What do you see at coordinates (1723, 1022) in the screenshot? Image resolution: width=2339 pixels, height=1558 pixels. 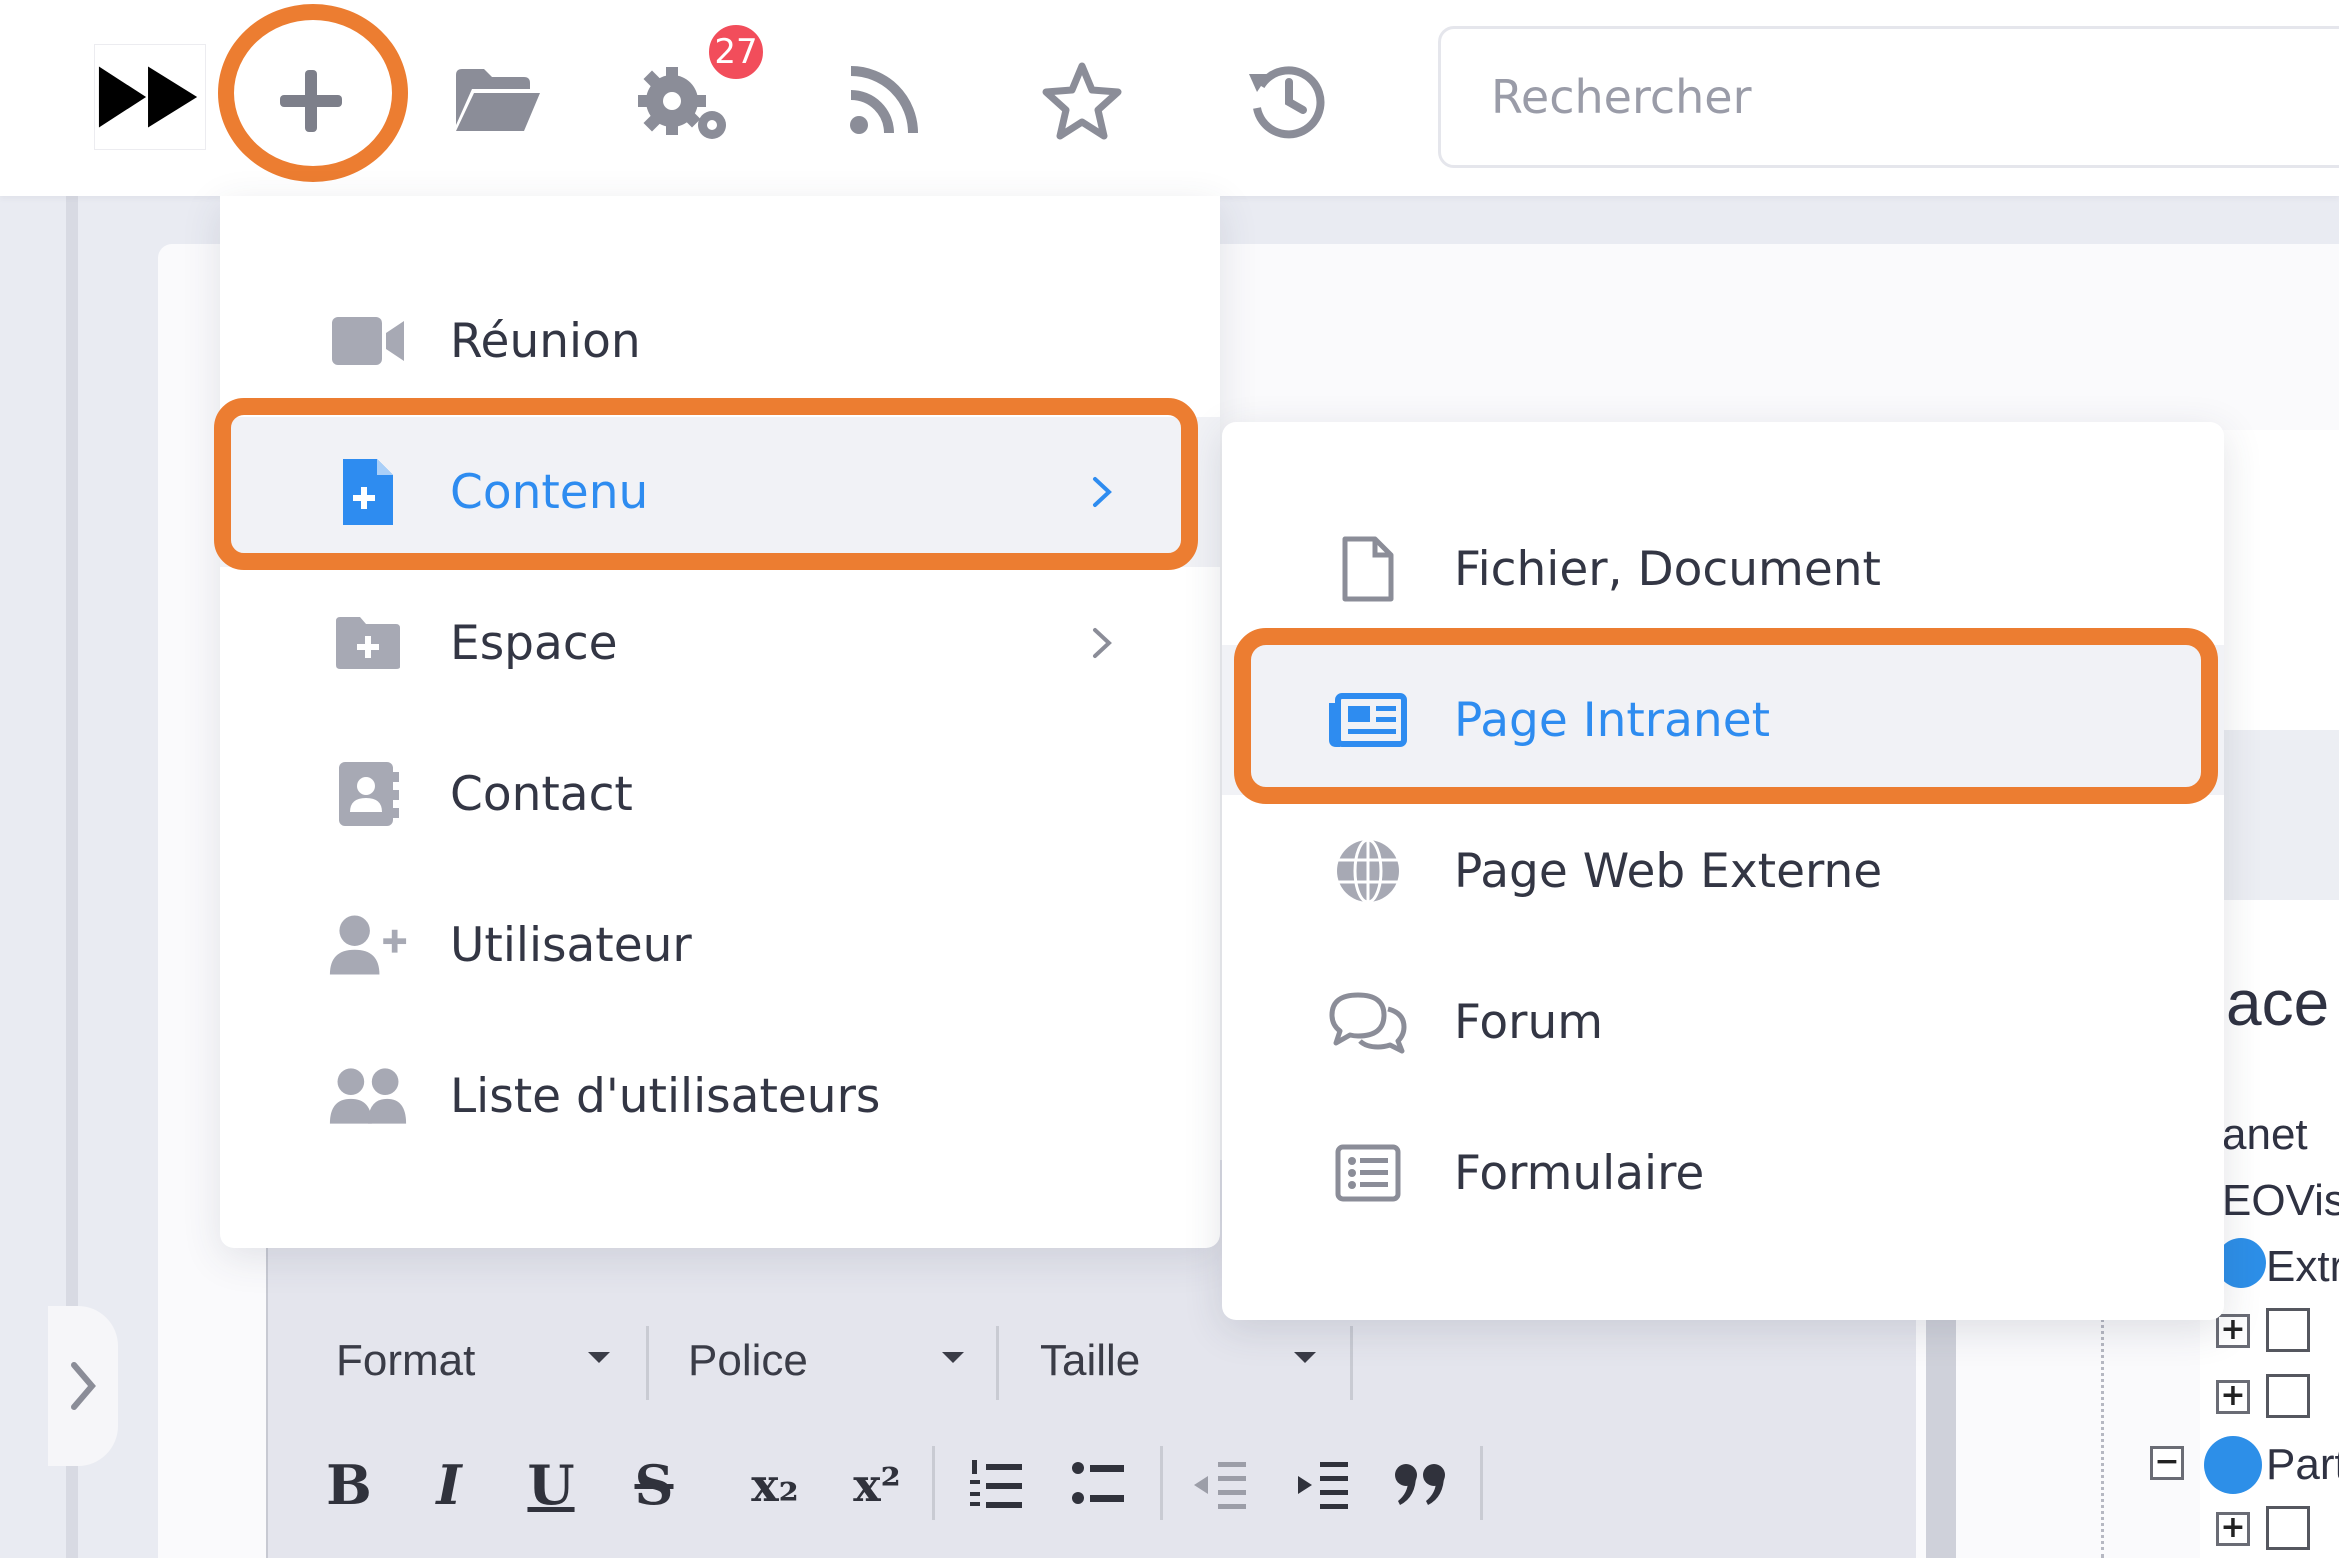 I see `submenu-item-forum: Forum` at bounding box center [1723, 1022].